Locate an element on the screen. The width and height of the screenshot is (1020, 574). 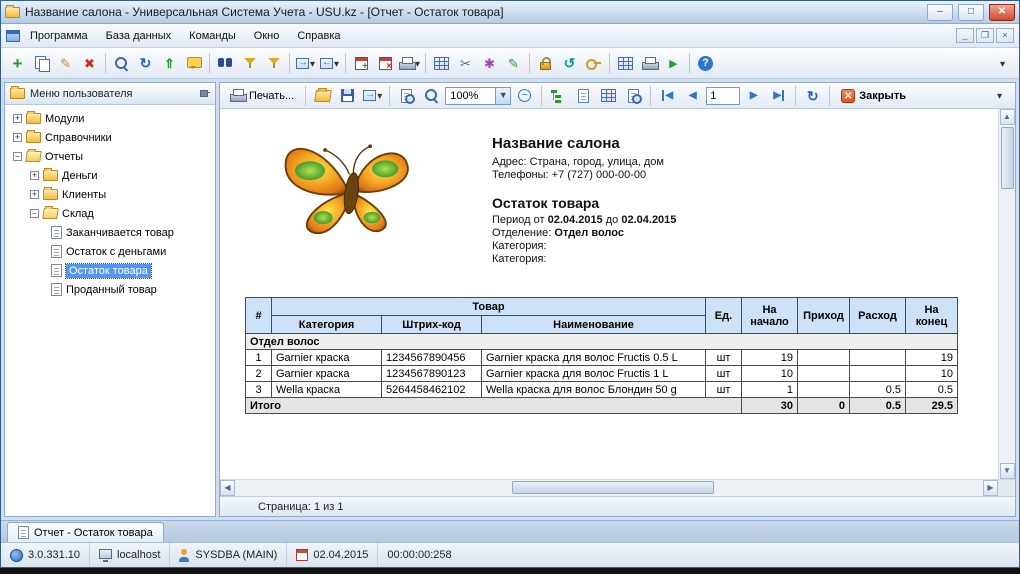
mdi-minimize-button: _ is located at coordinates (965, 35).